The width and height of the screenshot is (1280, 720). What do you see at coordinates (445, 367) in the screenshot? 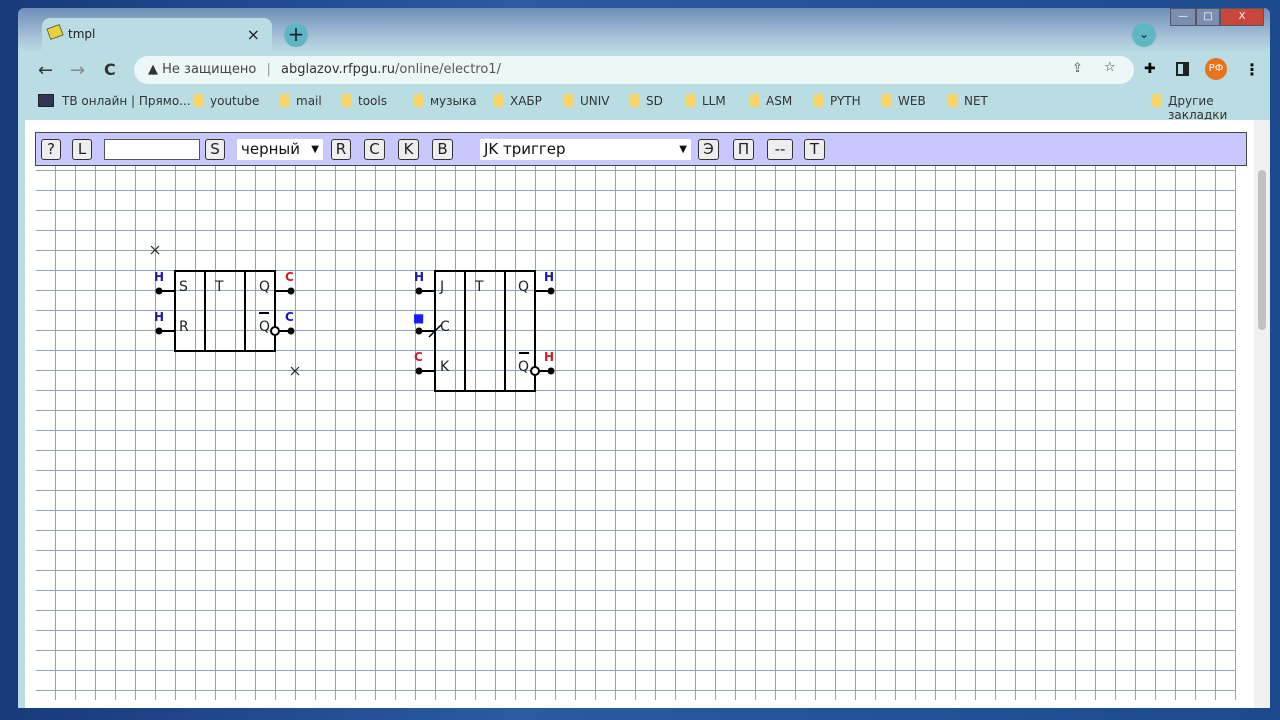
I see `pin-label: K` at bounding box center [445, 367].